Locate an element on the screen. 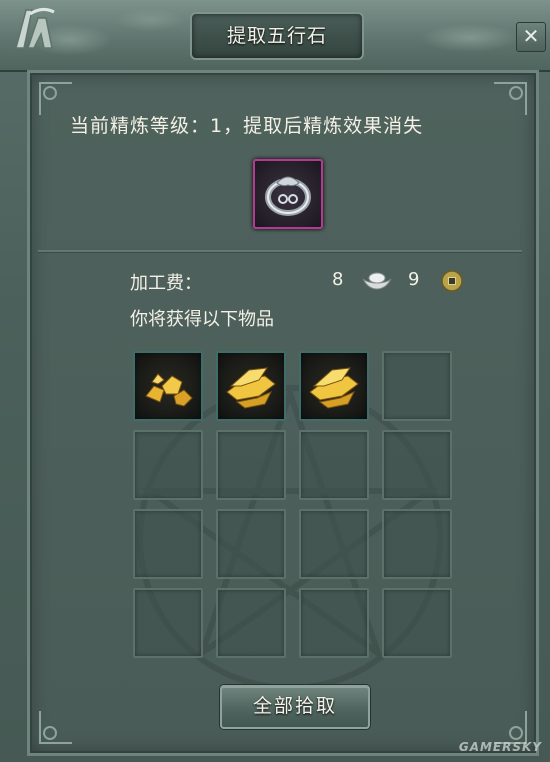 This screenshot has height=762, width=550. processing-fee-label: 加工费： is located at coordinates (166, 283).